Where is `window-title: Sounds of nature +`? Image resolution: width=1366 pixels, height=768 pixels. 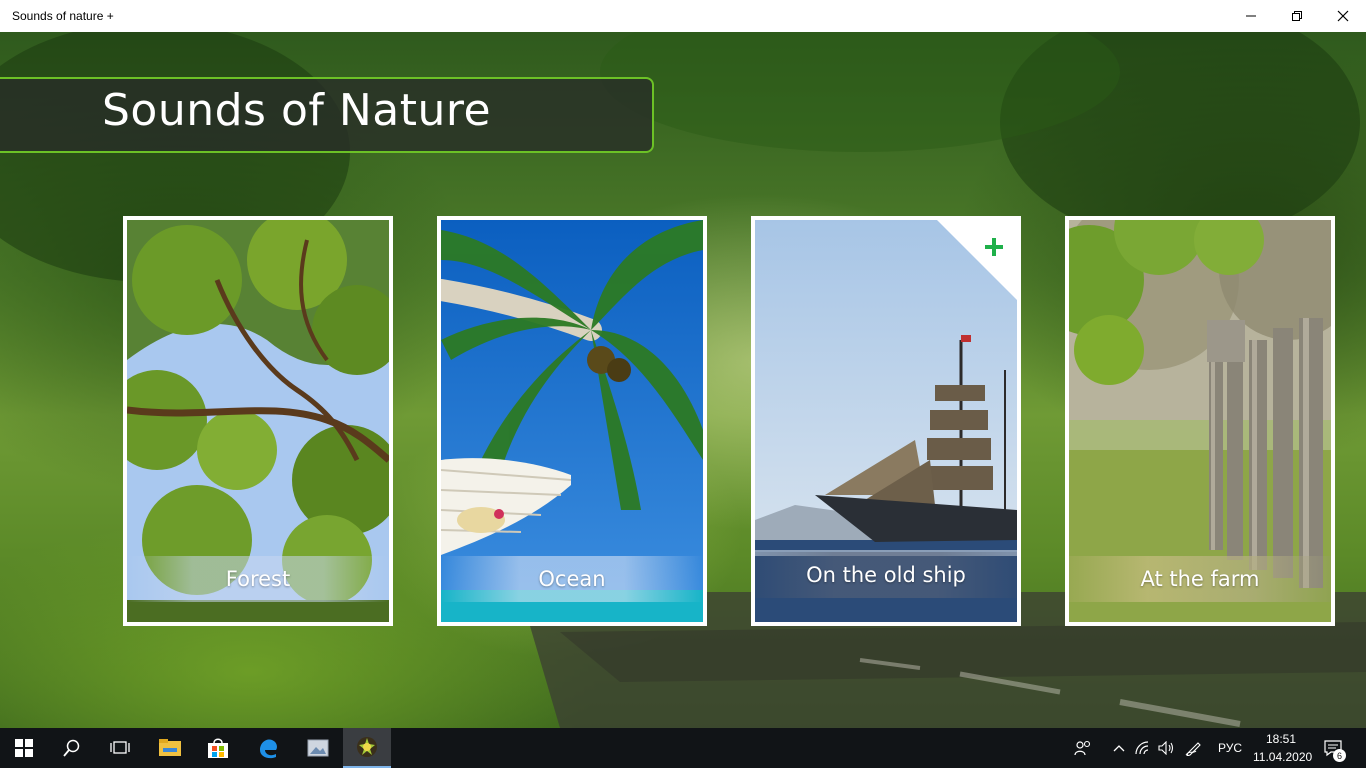 window-title: Sounds of nature + is located at coordinates (63, 16).